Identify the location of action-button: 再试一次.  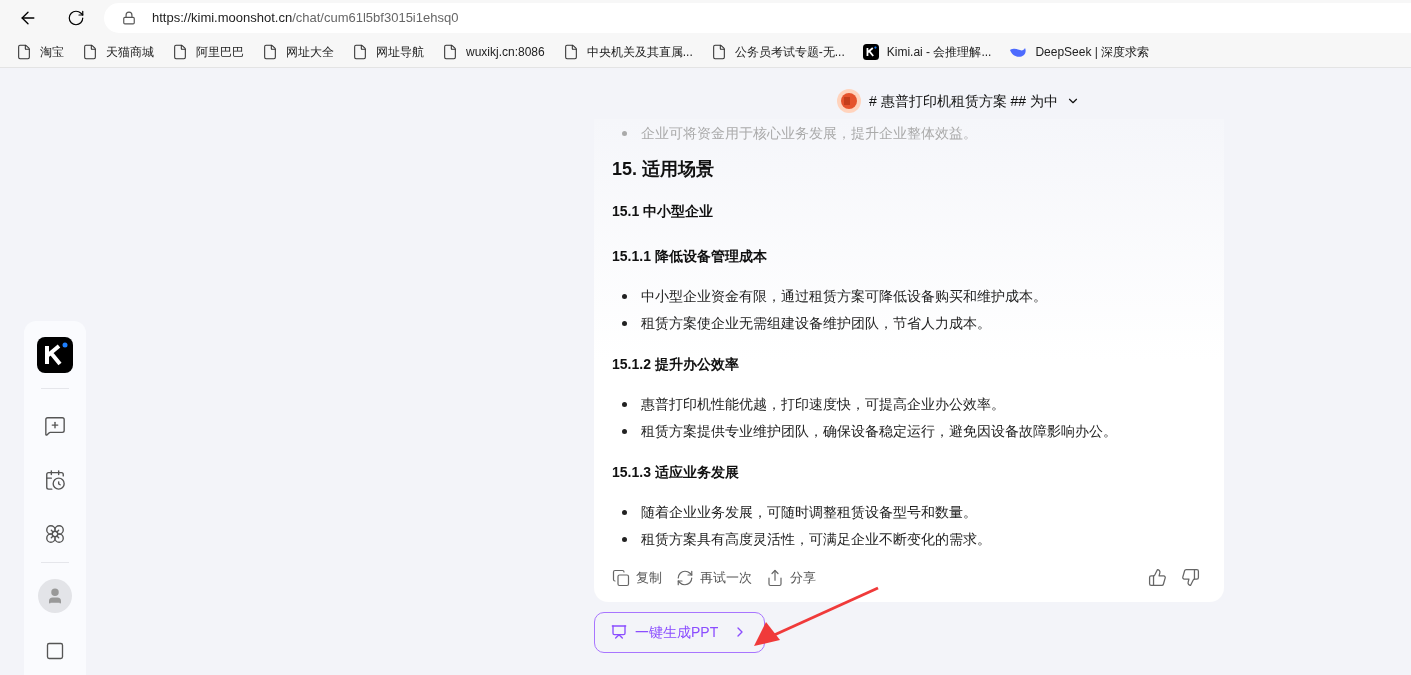
(714, 578).